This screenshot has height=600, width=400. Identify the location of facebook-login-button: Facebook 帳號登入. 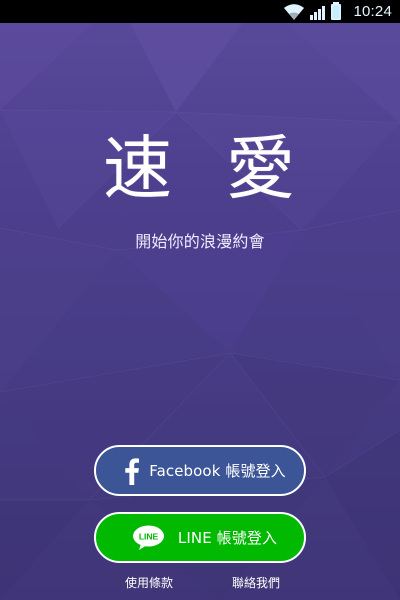
(200, 470).